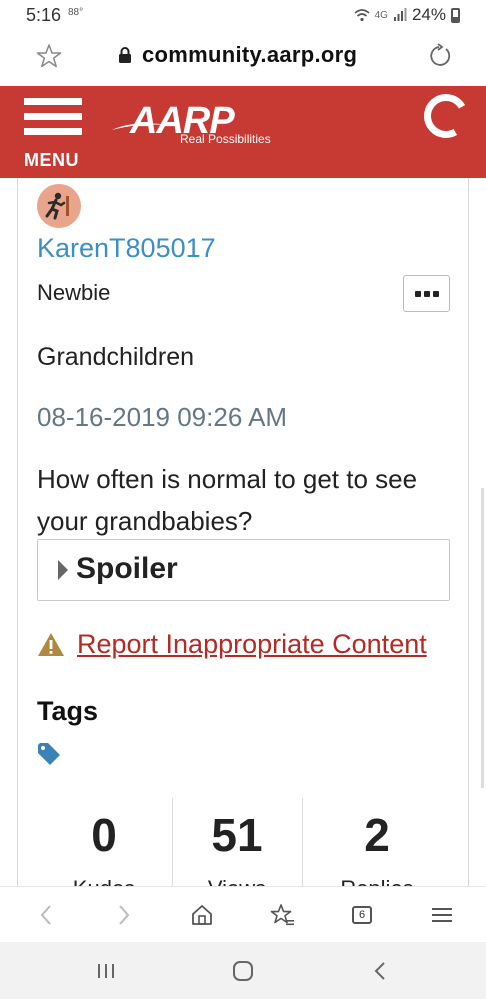 This screenshot has height=999, width=486. What do you see at coordinates (252, 644) in the screenshot?
I see `report-link: Report Inappropriate Content` at bounding box center [252, 644].